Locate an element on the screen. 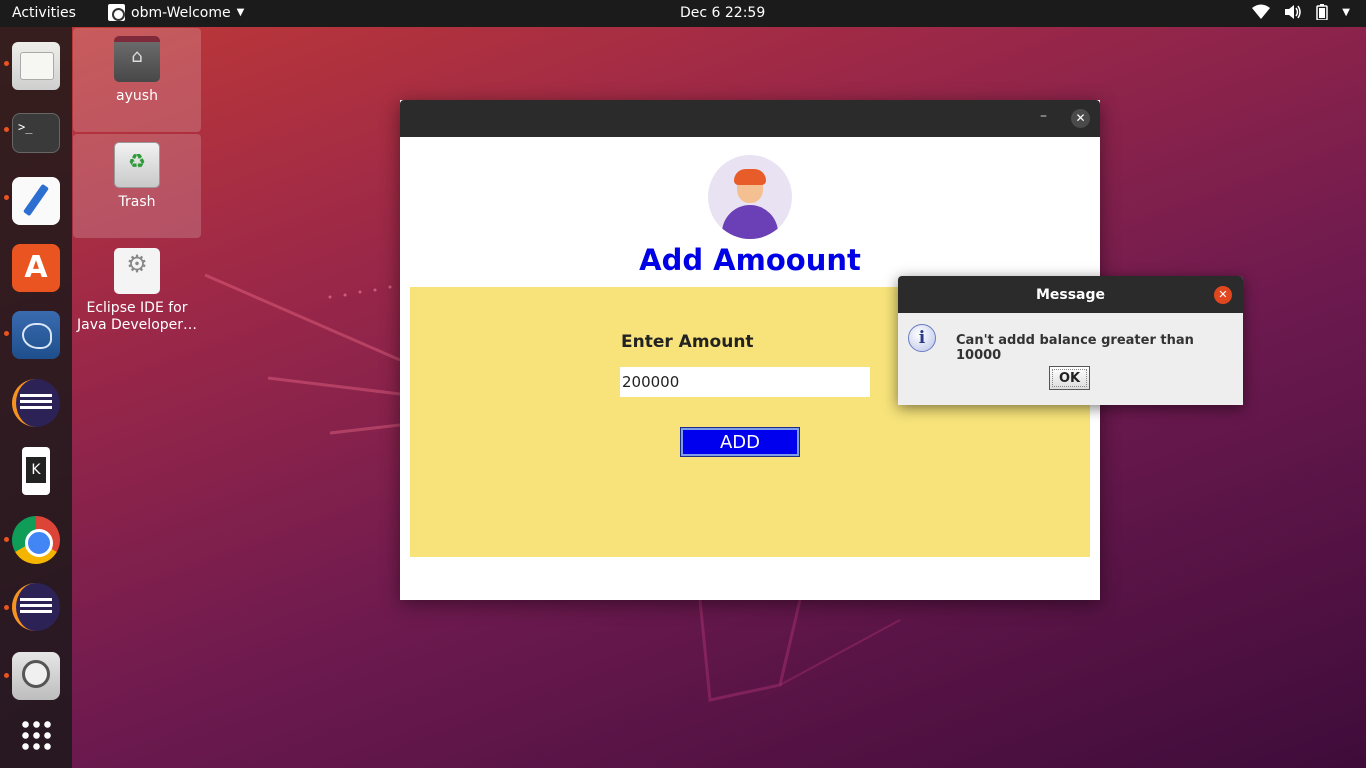 This screenshot has width=1366, height=768. home-folder-icon is located at coordinates (137, 59).